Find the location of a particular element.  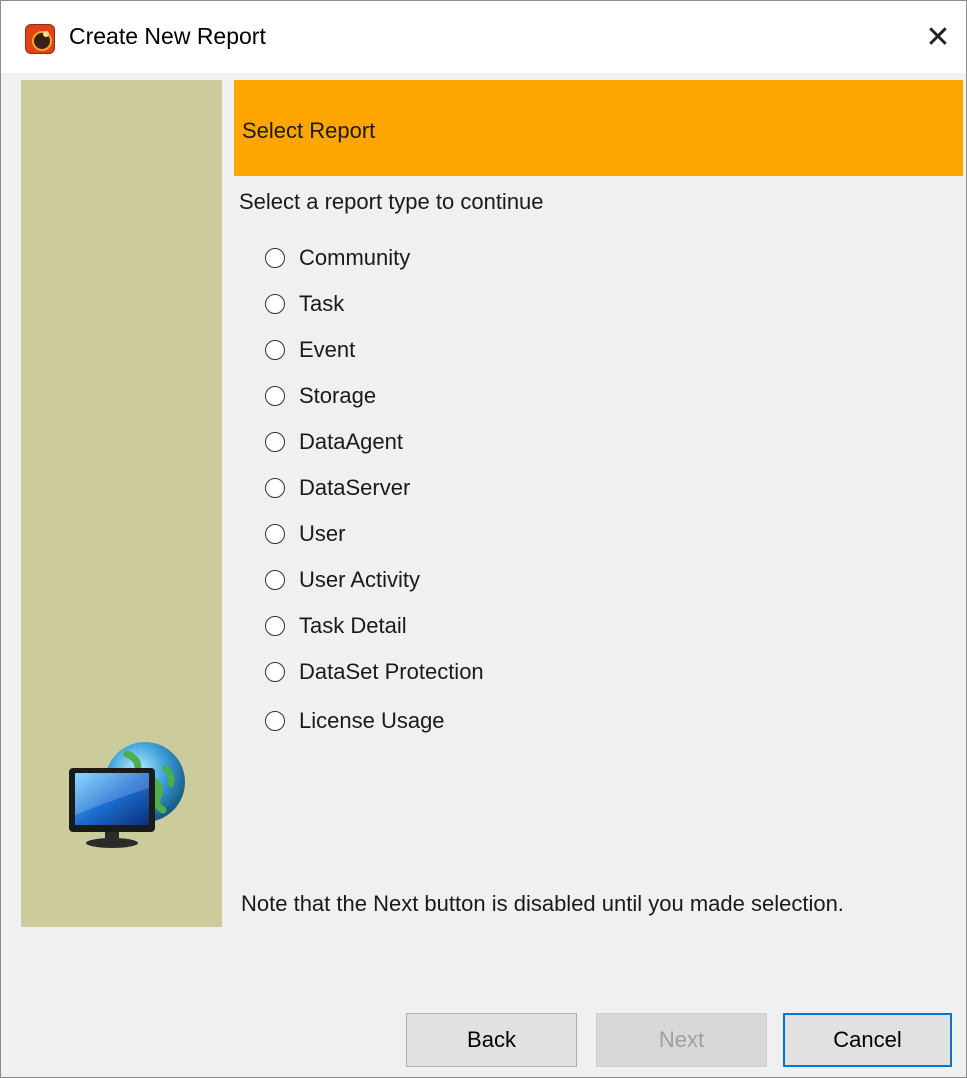

window-title: Create New Report is located at coordinates (167, 36).